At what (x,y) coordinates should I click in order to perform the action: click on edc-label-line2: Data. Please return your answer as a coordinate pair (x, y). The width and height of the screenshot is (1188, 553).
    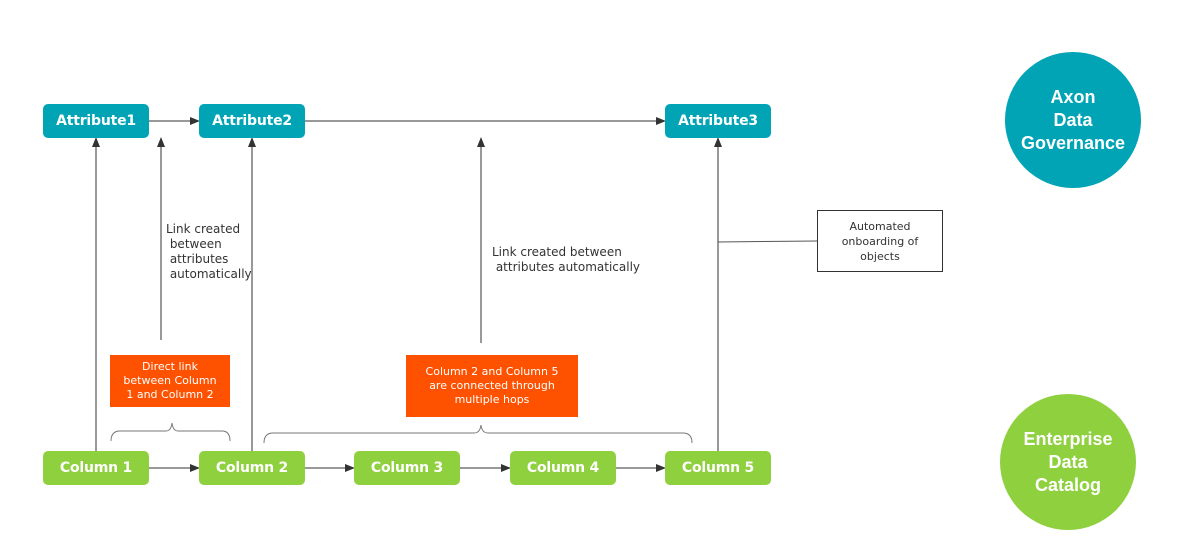
    Looking at the image, I should click on (1068, 461).